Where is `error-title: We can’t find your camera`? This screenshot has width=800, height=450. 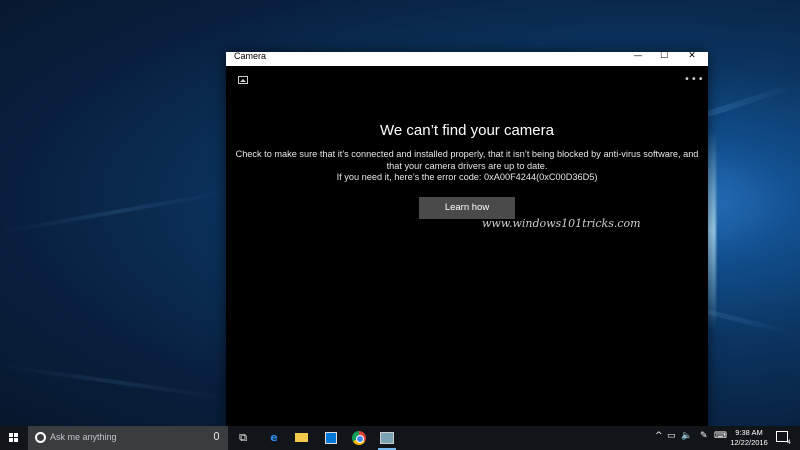 error-title: We can’t find your camera is located at coordinates (467, 130).